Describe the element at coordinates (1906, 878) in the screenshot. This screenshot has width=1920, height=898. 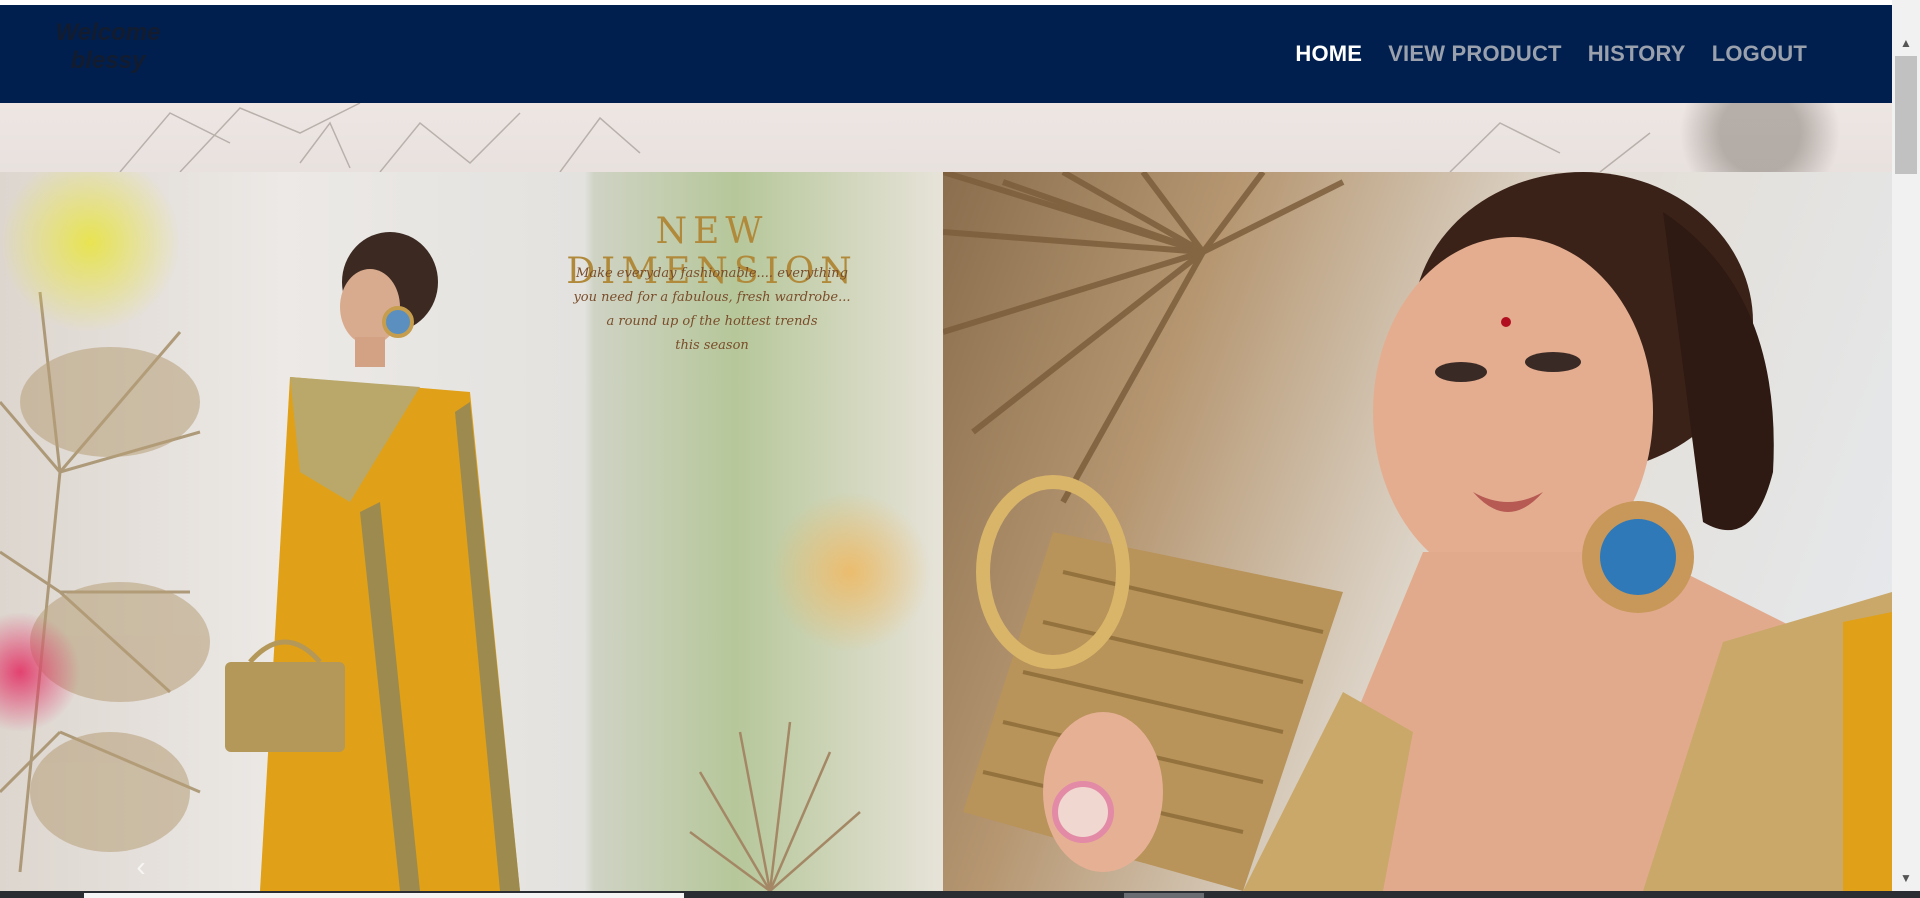
I see `triangle-down-icon: ▼` at that location.